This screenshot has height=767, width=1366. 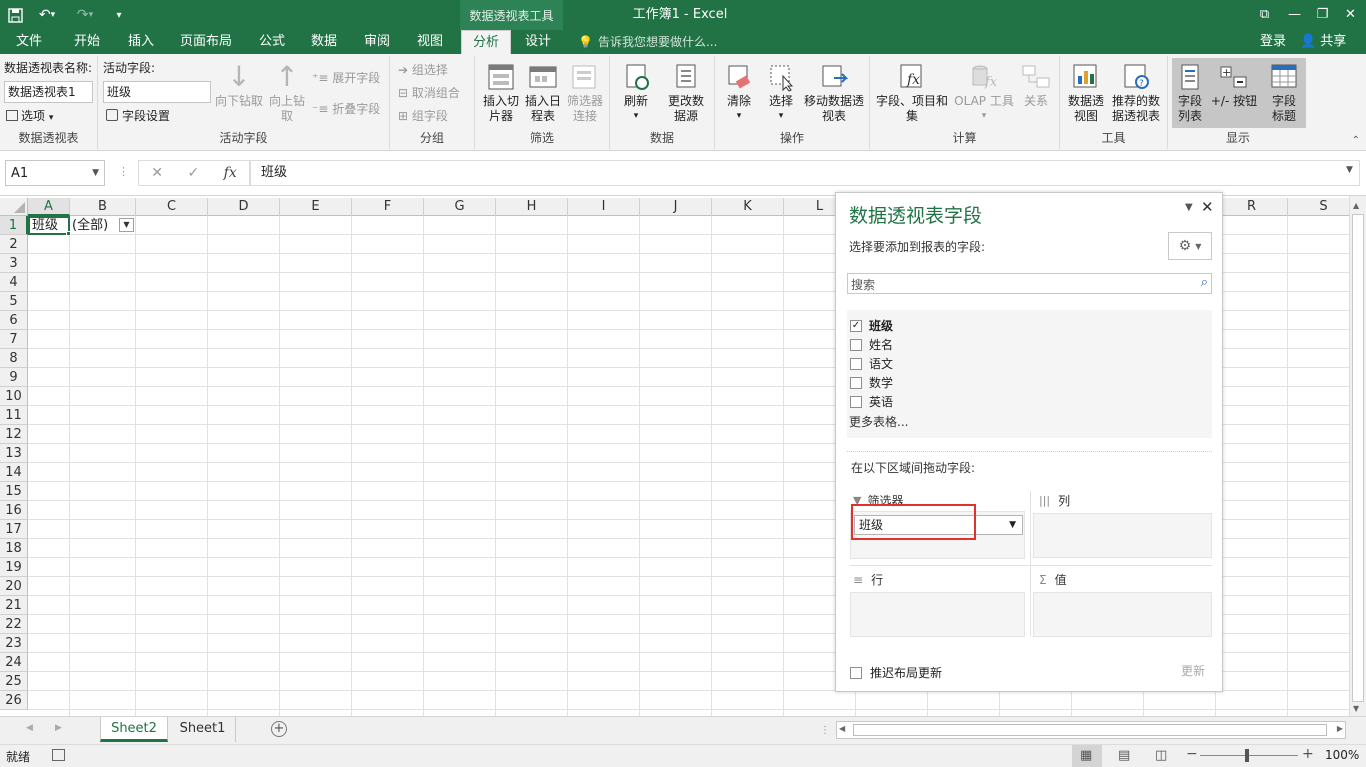 I want to click on zoom-slider-thumb, so click(x=1247, y=755).